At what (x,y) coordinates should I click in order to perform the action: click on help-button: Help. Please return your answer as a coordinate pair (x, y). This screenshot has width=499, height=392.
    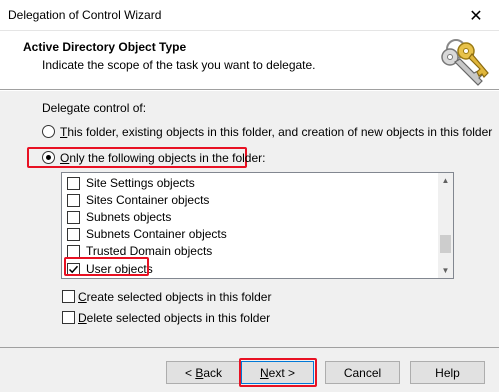
    Looking at the image, I should click on (447, 372).